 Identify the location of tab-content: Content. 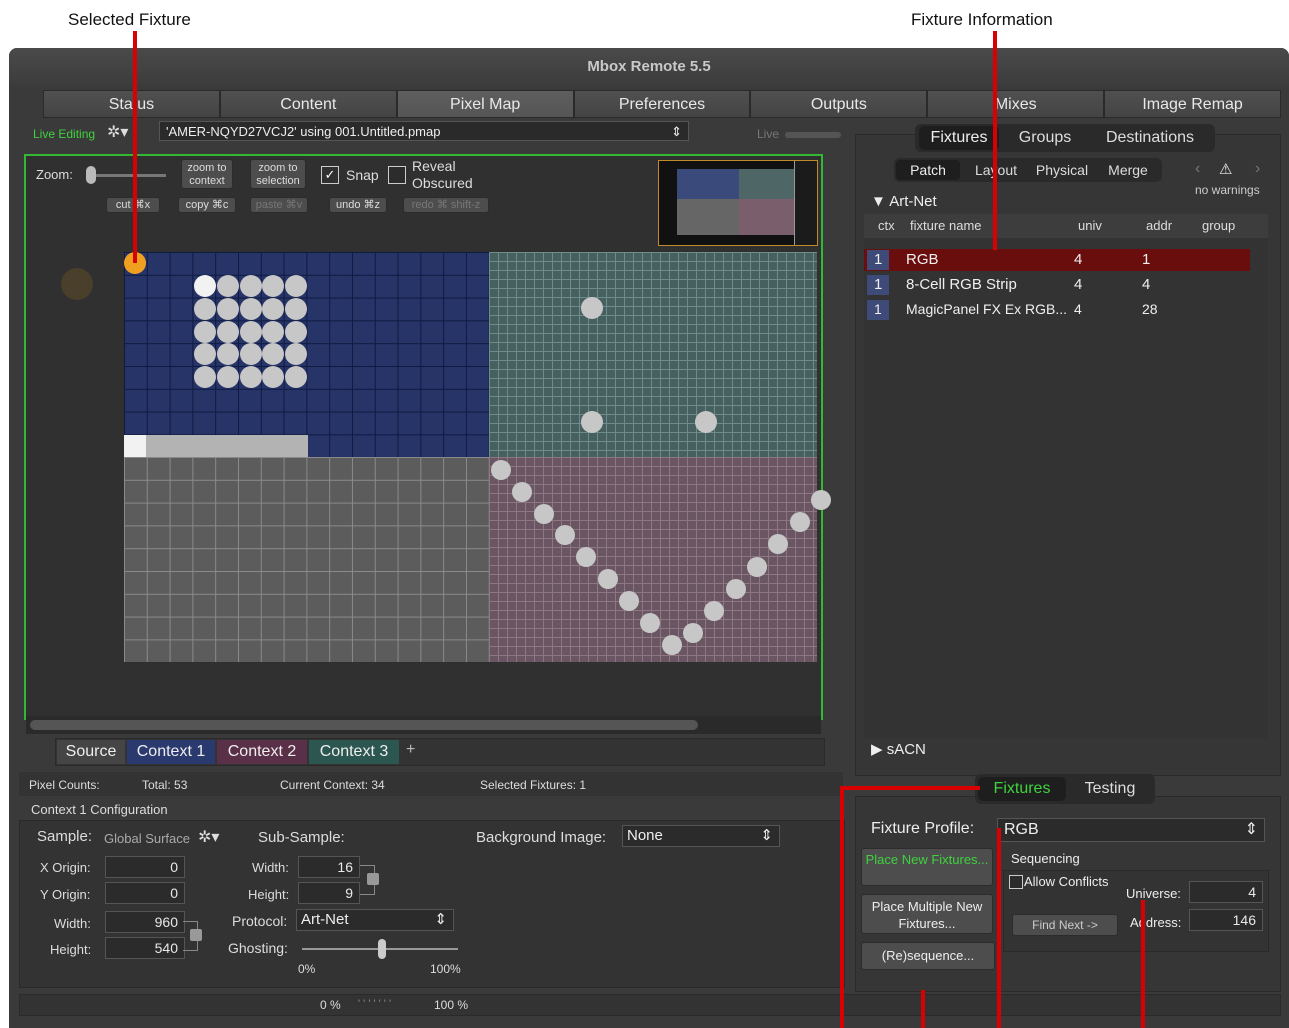
(308, 104).